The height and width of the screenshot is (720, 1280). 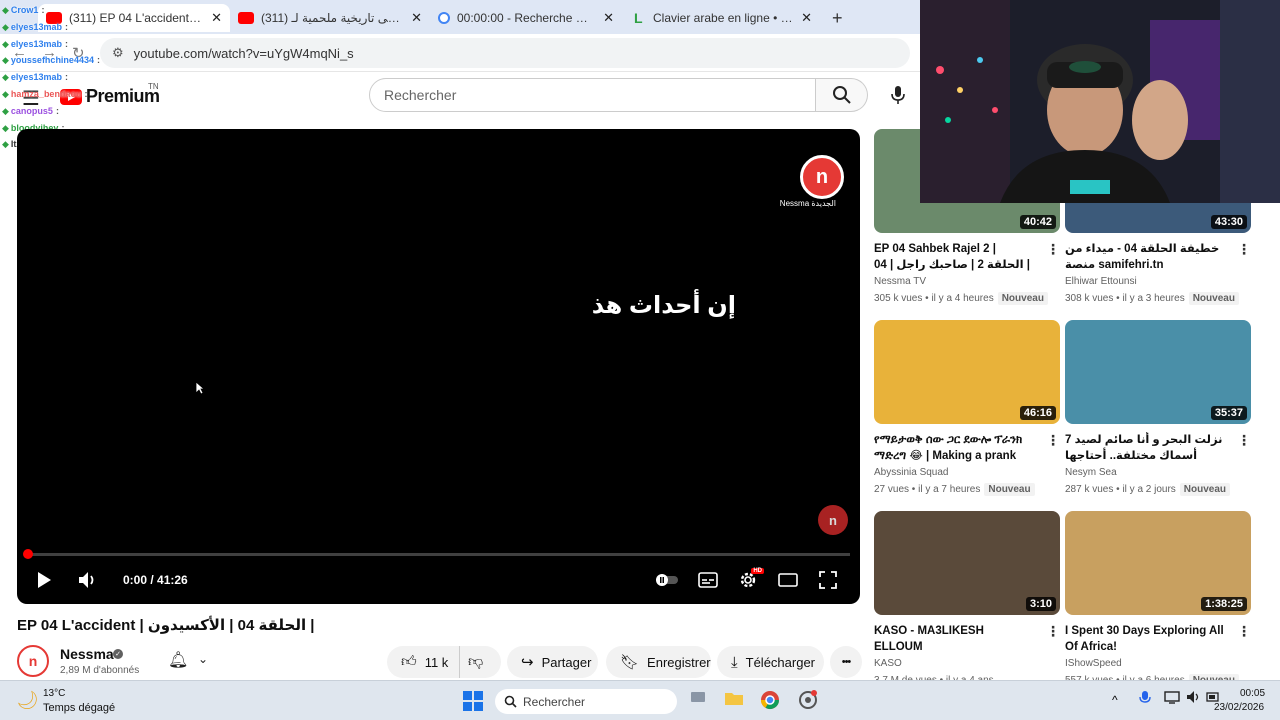 I want to click on settings-button: HD, so click(x=749, y=580).